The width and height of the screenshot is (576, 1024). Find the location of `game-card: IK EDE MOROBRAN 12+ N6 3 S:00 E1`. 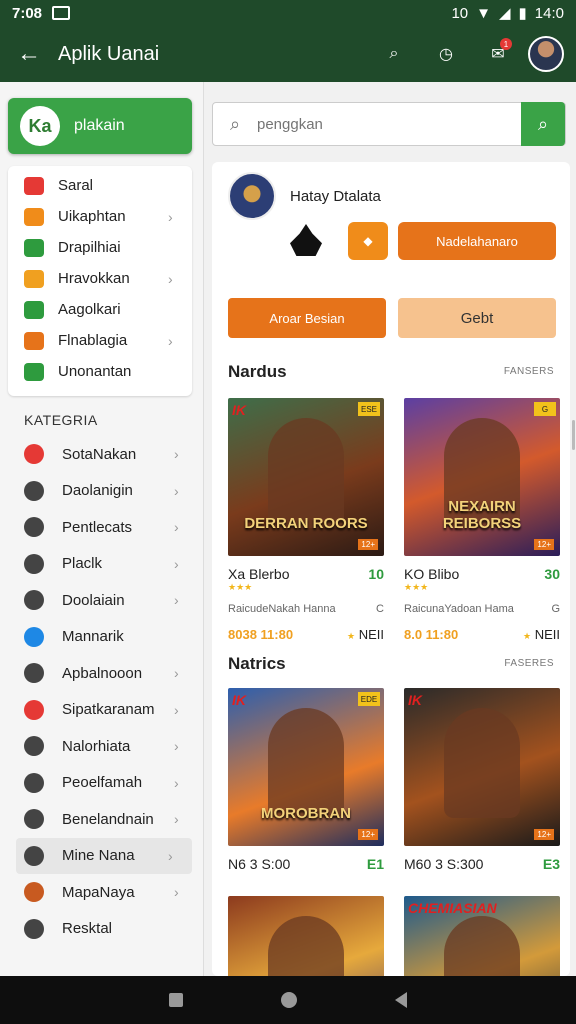

game-card: IK EDE MOROBRAN 12+ N6 3 S:00 E1 is located at coordinates (306, 780).